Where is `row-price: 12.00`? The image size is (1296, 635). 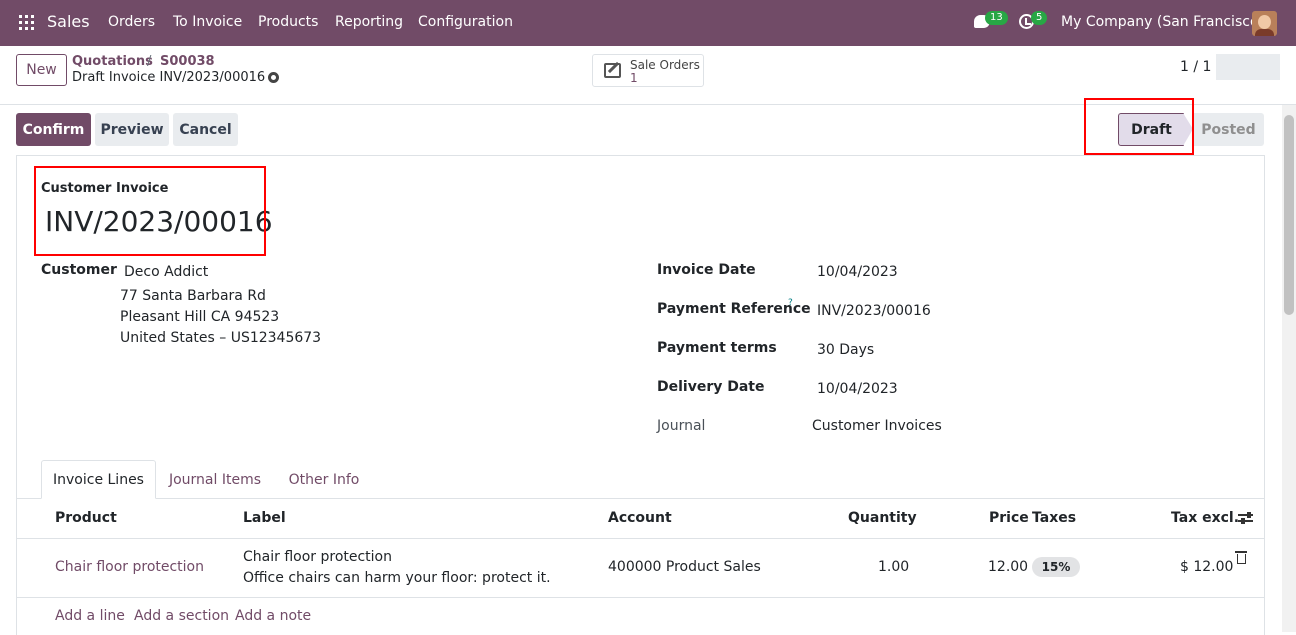
row-price: 12.00 is located at coordinates (1008, 567).